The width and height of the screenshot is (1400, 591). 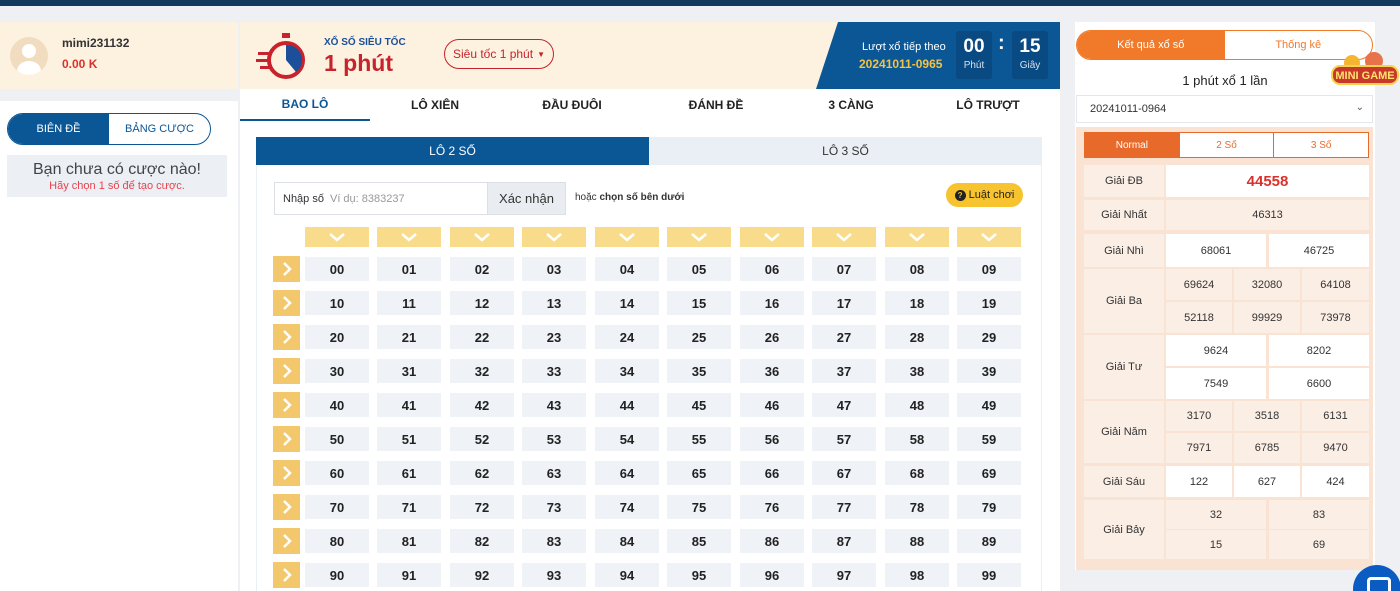 I want to click on tab-2-so: 2 Số, so click(x=1227, y=145).